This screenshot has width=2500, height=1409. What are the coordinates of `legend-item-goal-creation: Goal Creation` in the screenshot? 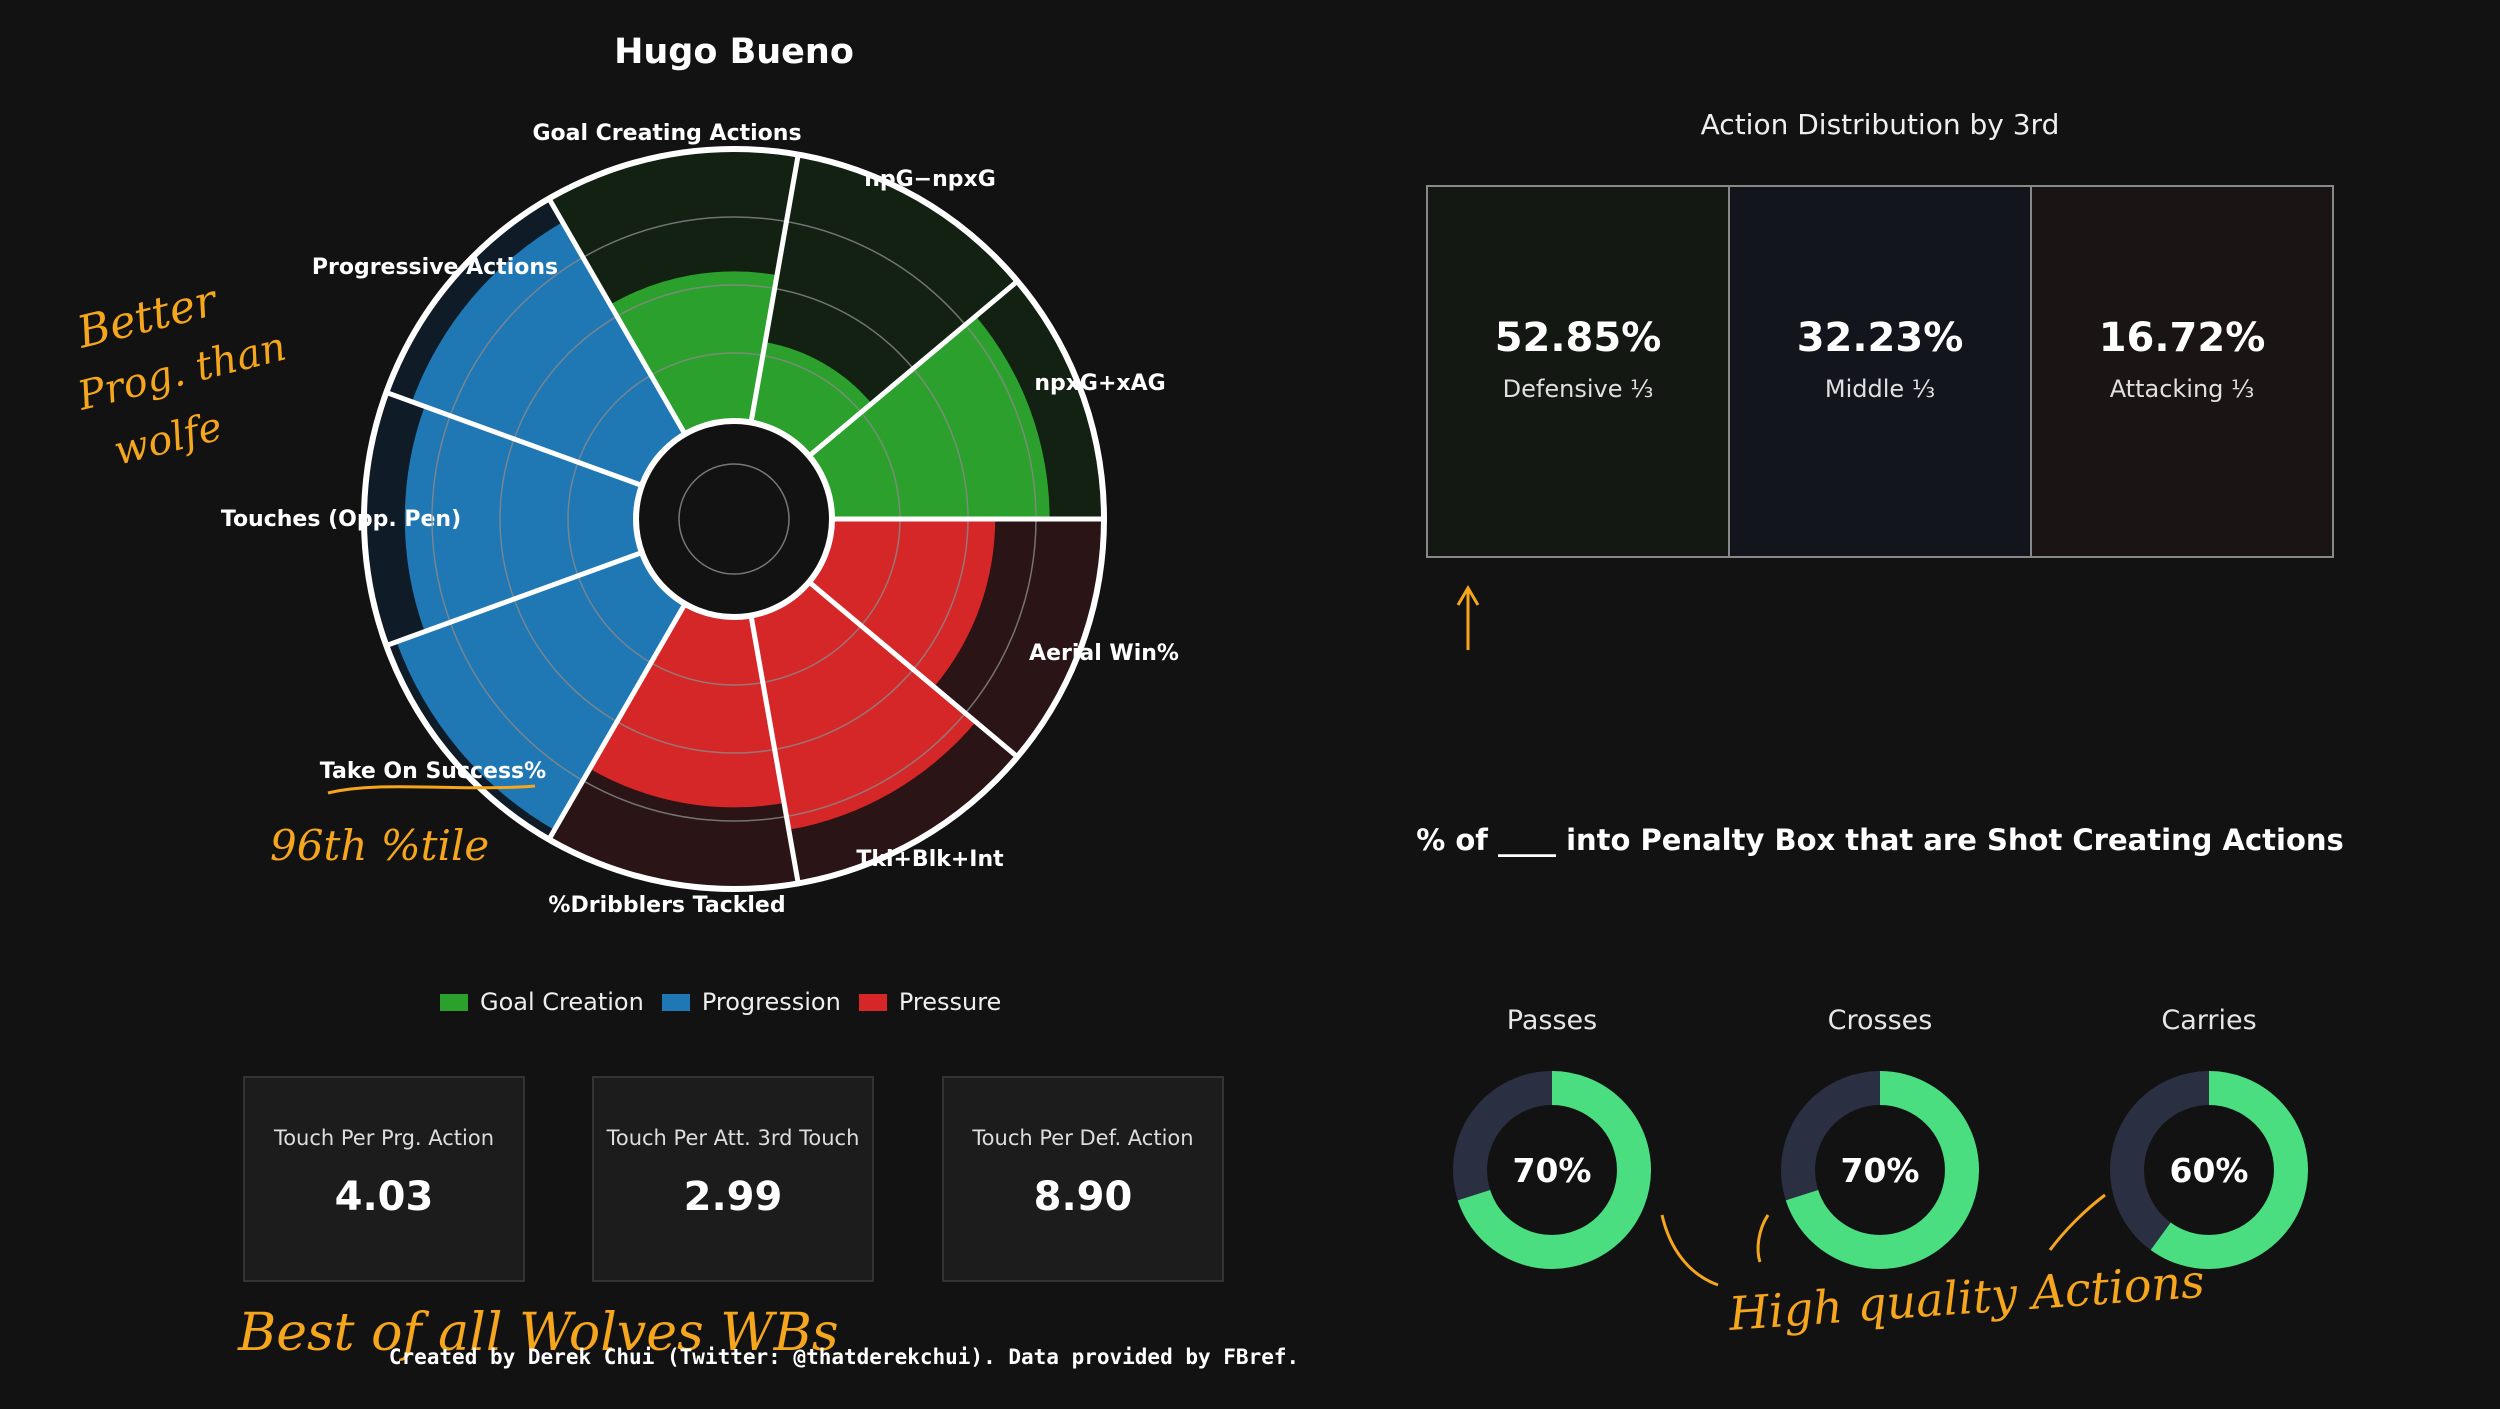 It's located at (542, 1002).